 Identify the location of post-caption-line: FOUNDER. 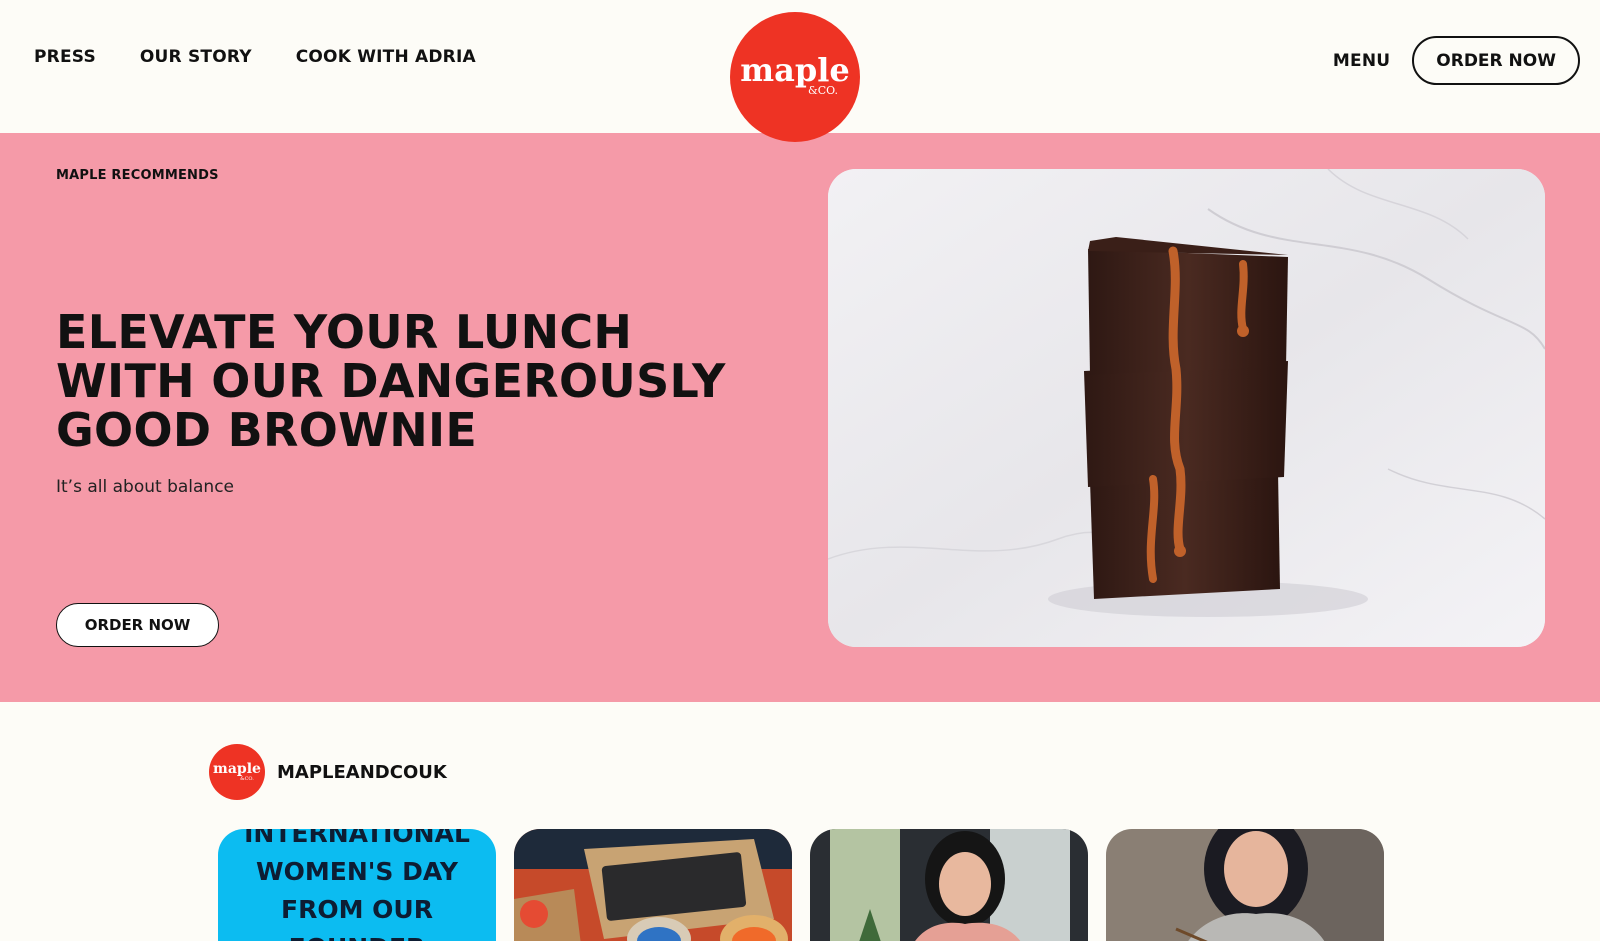
(357, 935).